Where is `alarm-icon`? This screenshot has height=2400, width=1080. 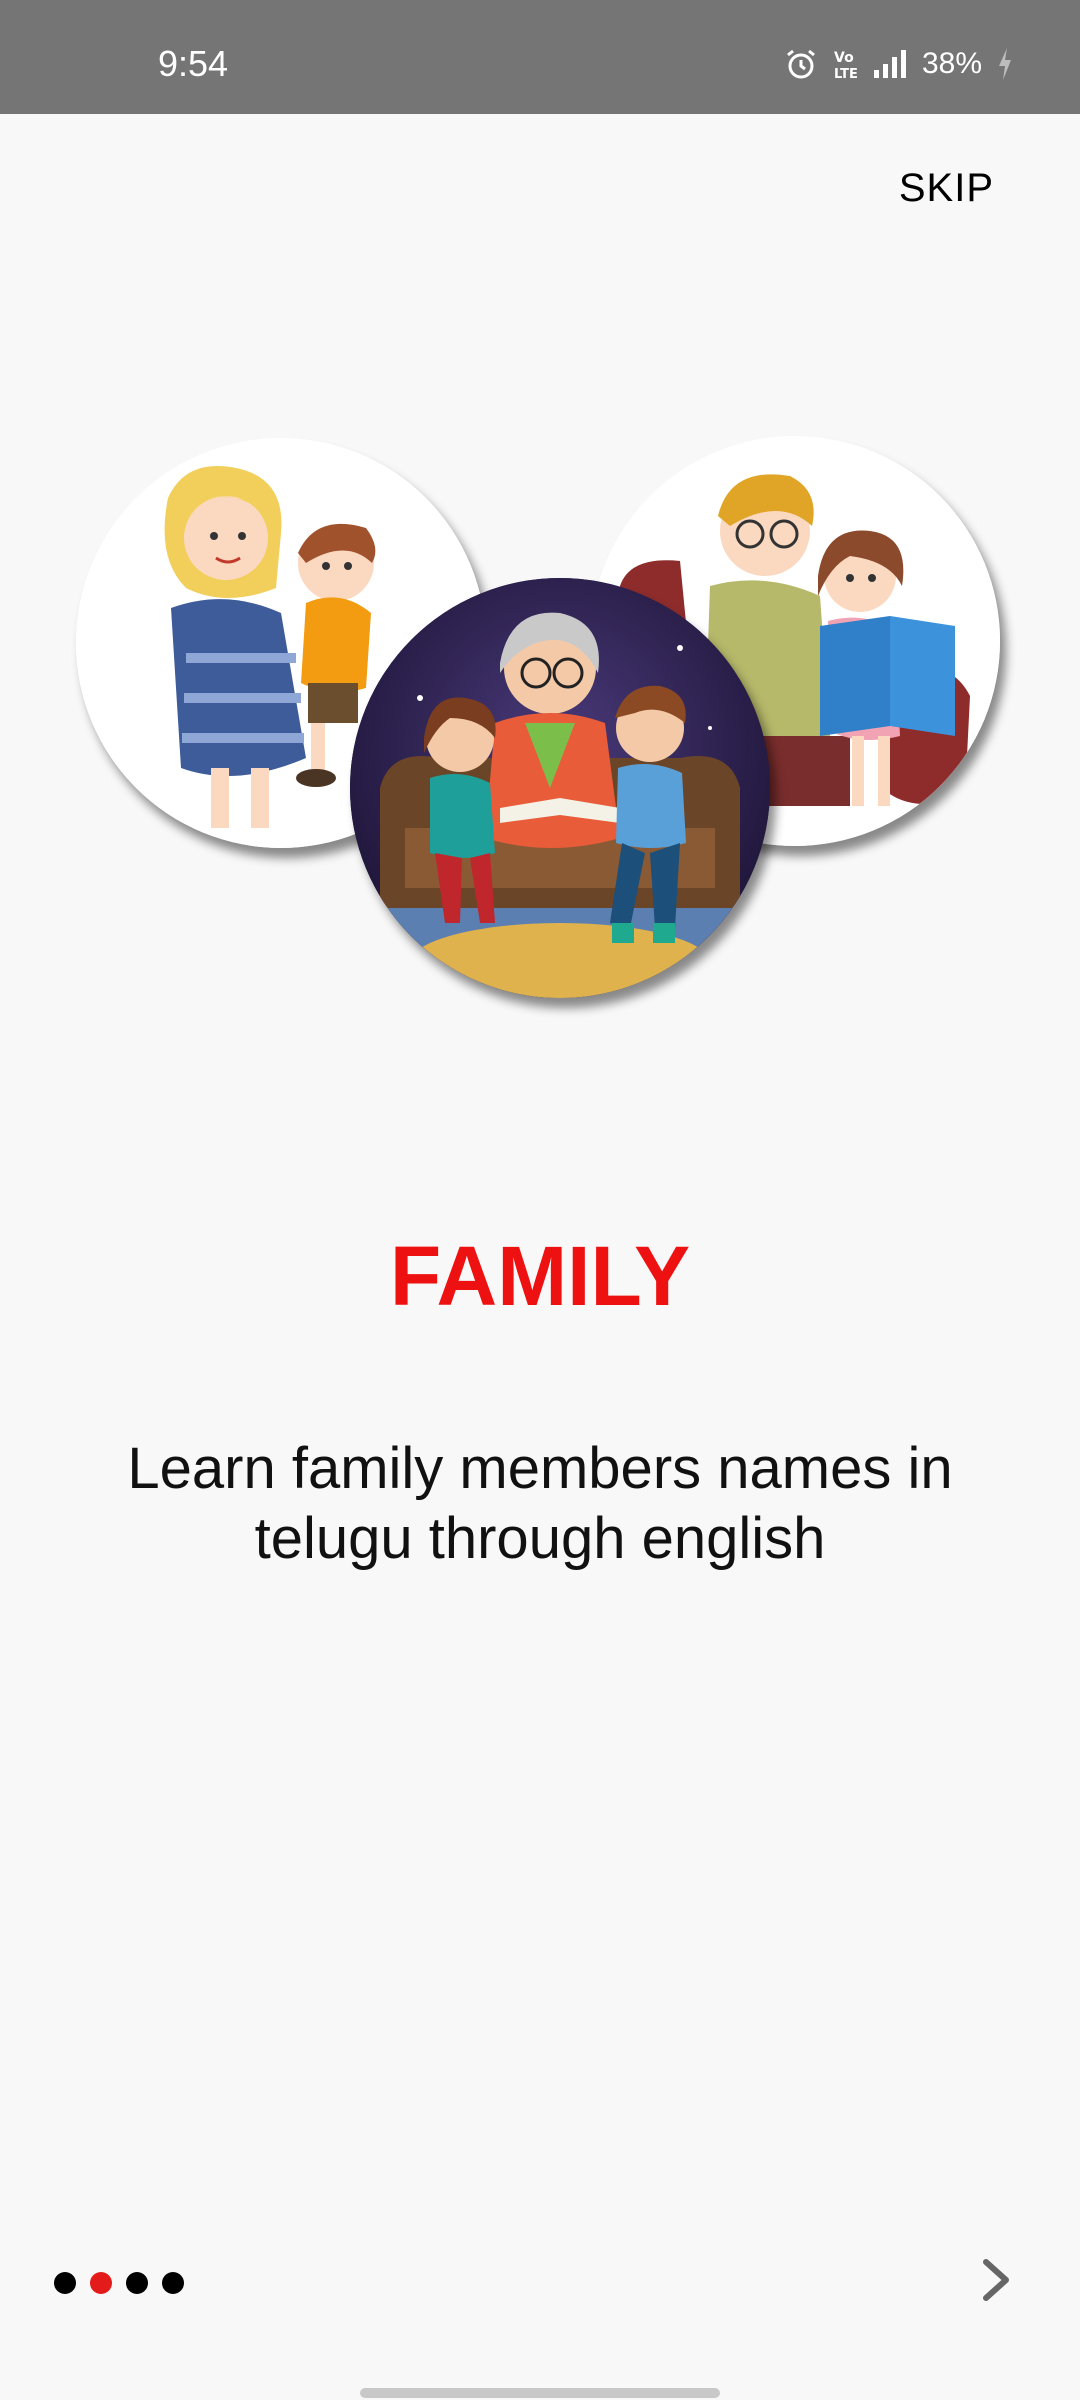
alarm-icon is located at coordinates (801, 64).